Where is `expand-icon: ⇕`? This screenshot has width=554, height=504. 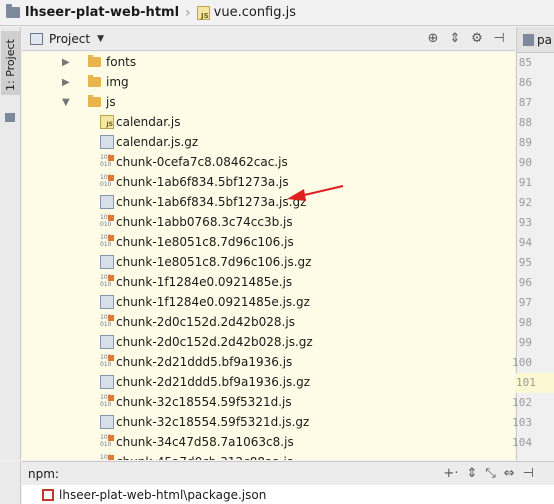 expand-icon: ⇕ is located at coordinates (471, 473).